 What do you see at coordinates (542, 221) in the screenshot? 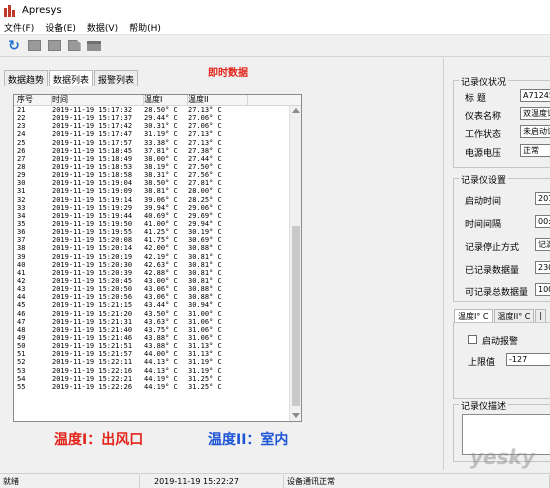
I see `value-interval: 00:` at bounding box center [542, 221].